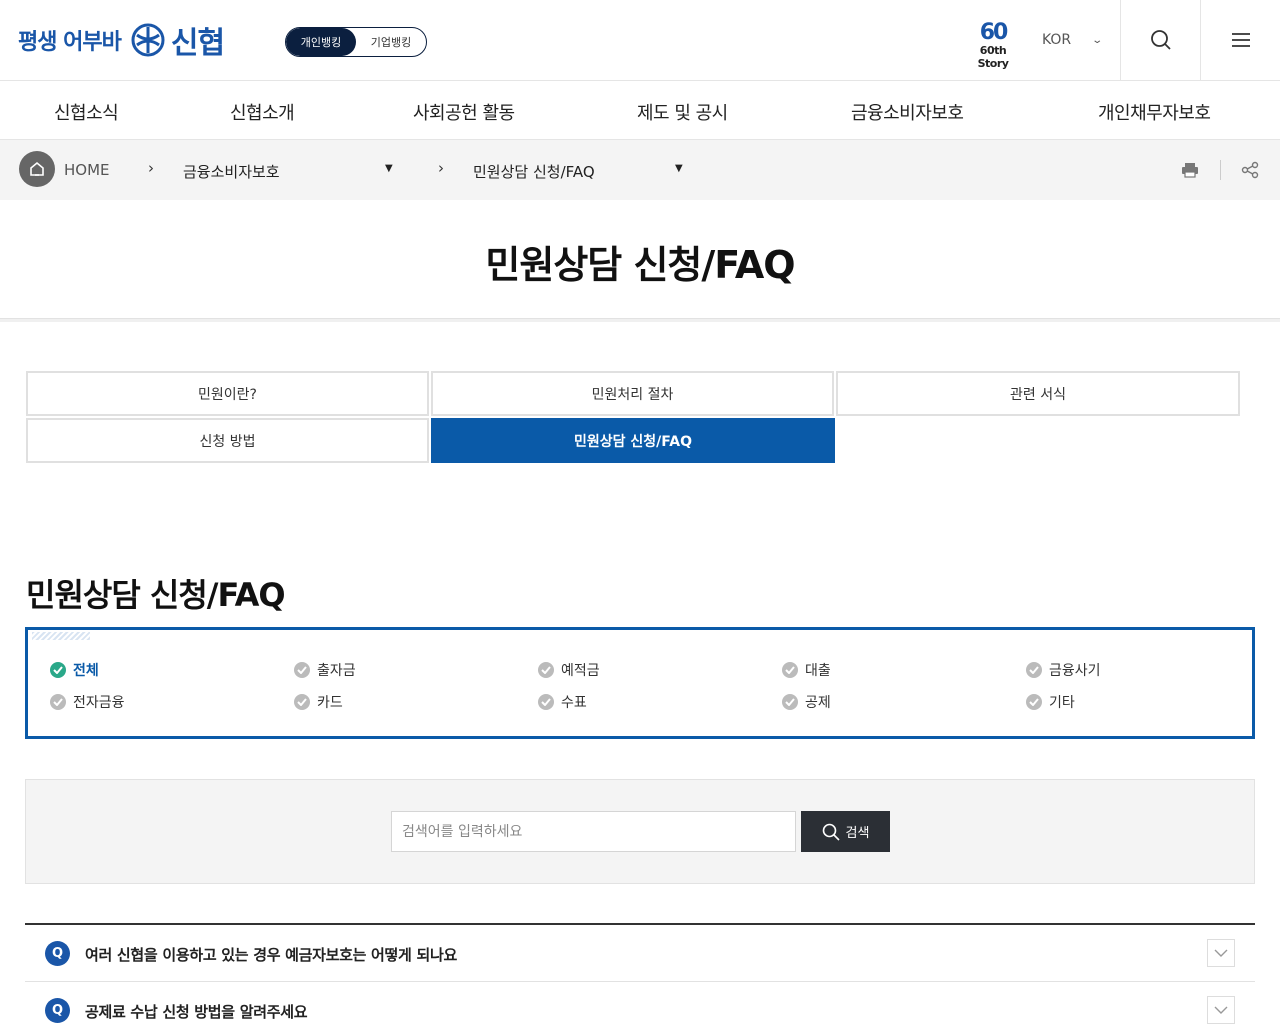 This screenshot has height=1024, width=1280. What do you see at coordinates (148, 40) in the screenshot?
I see `shinhyup-logo-mark-icon` at bounding box center [148, 40].